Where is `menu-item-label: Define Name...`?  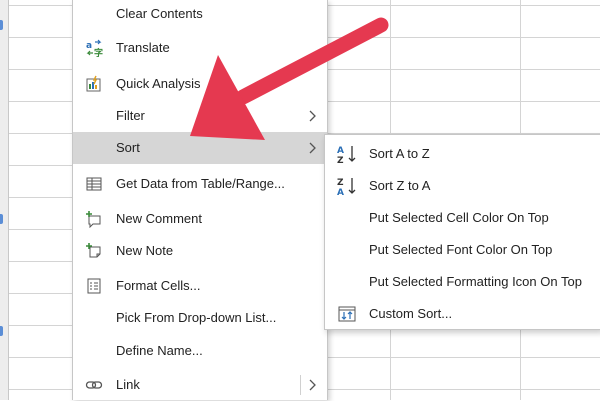 menu-item-label: Define Name... is located at coordinates (159, 350).